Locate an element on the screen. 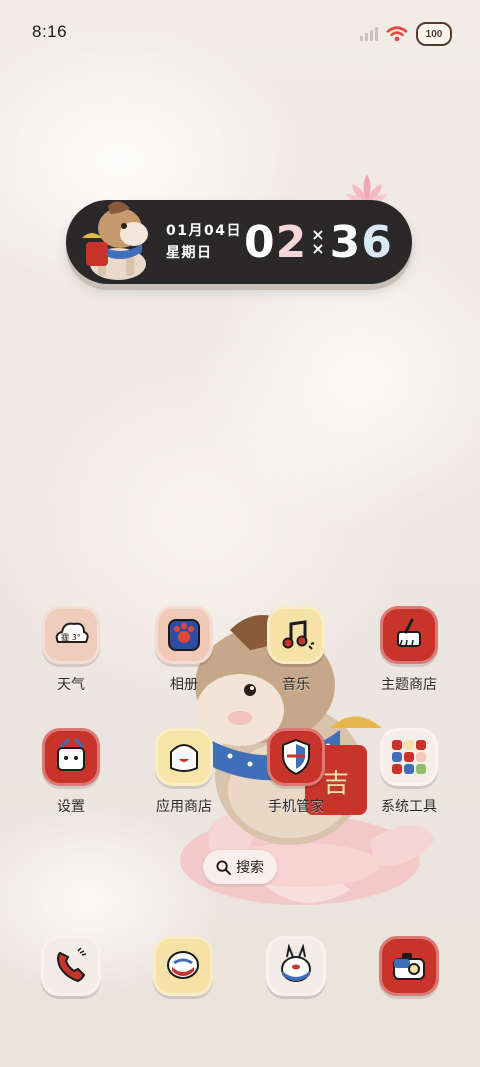 The width and height of the screenshot is (480, 1067). app-system-tools: 系统工具 is located at coordinates (409, 772).